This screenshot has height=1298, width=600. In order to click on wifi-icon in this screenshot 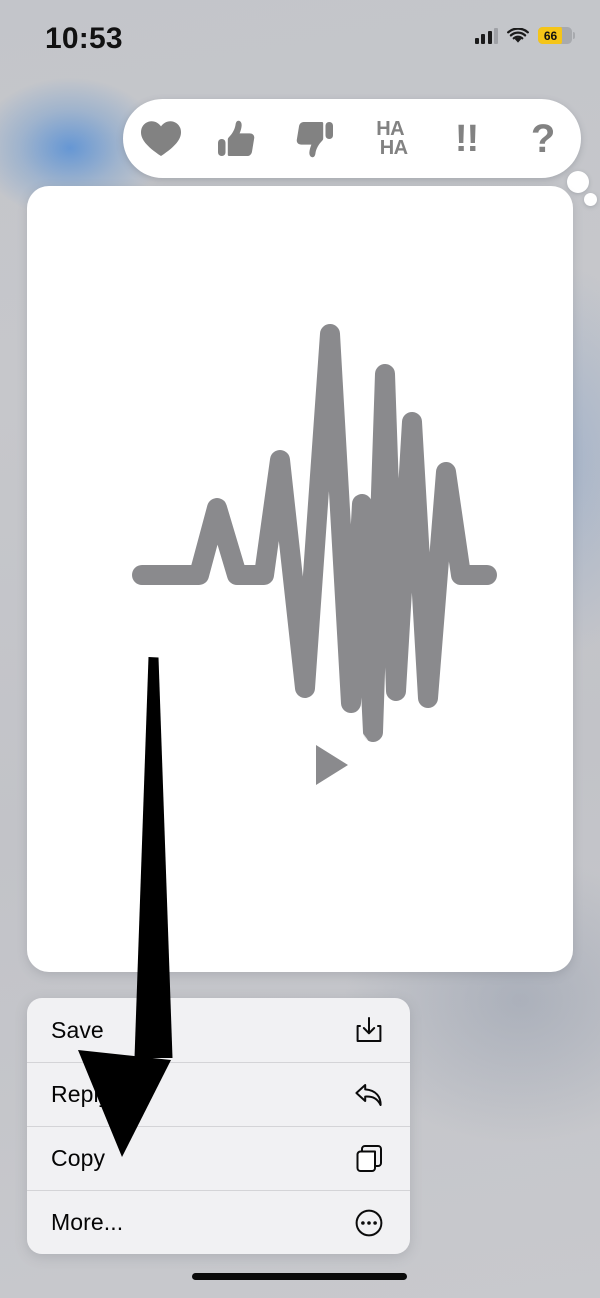, I will do `click(518, 35)`.